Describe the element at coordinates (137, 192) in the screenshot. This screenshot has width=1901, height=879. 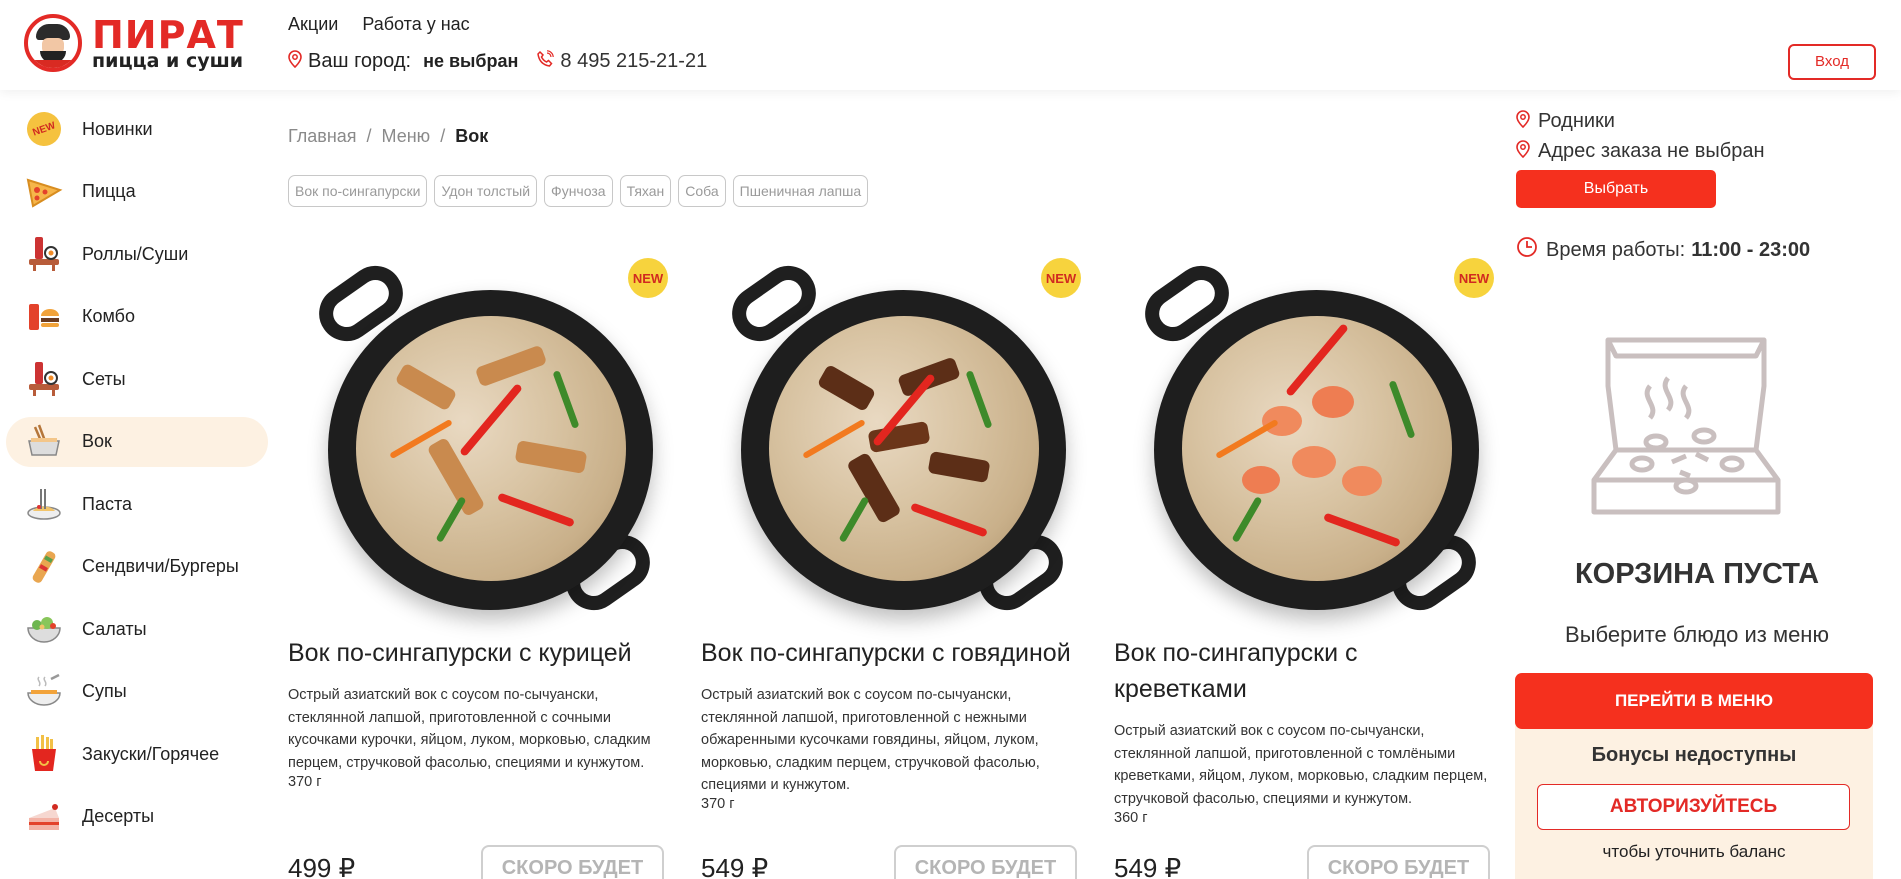
I see `sidebar-item-pizza: Пицца` at that location.